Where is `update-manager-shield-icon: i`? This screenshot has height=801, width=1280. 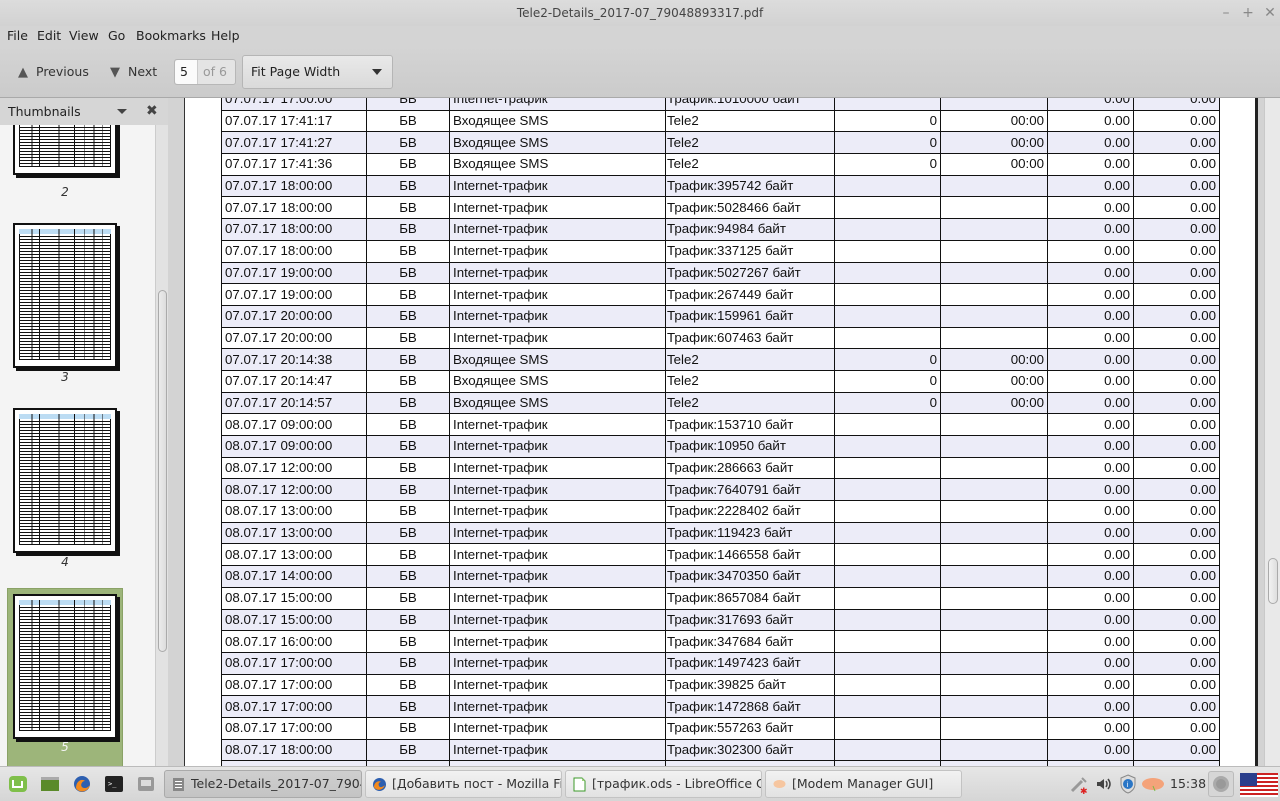
update-manager-shield-icon: i is located at coordinates (1128, 784).